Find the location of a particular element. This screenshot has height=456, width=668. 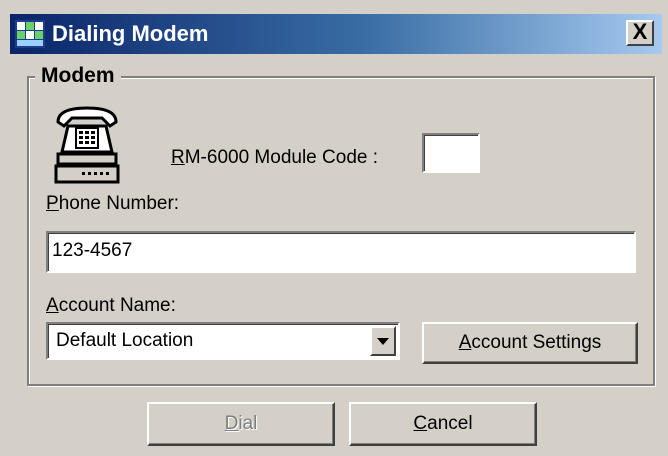

cancel-button: Cancel is located at coordinates (443, 424).